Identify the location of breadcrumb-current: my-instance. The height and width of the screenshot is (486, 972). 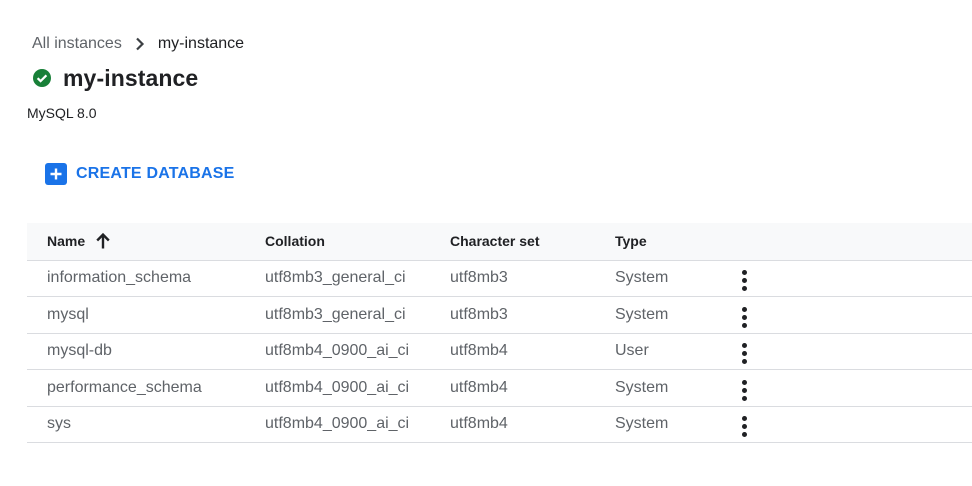
(201, 43).